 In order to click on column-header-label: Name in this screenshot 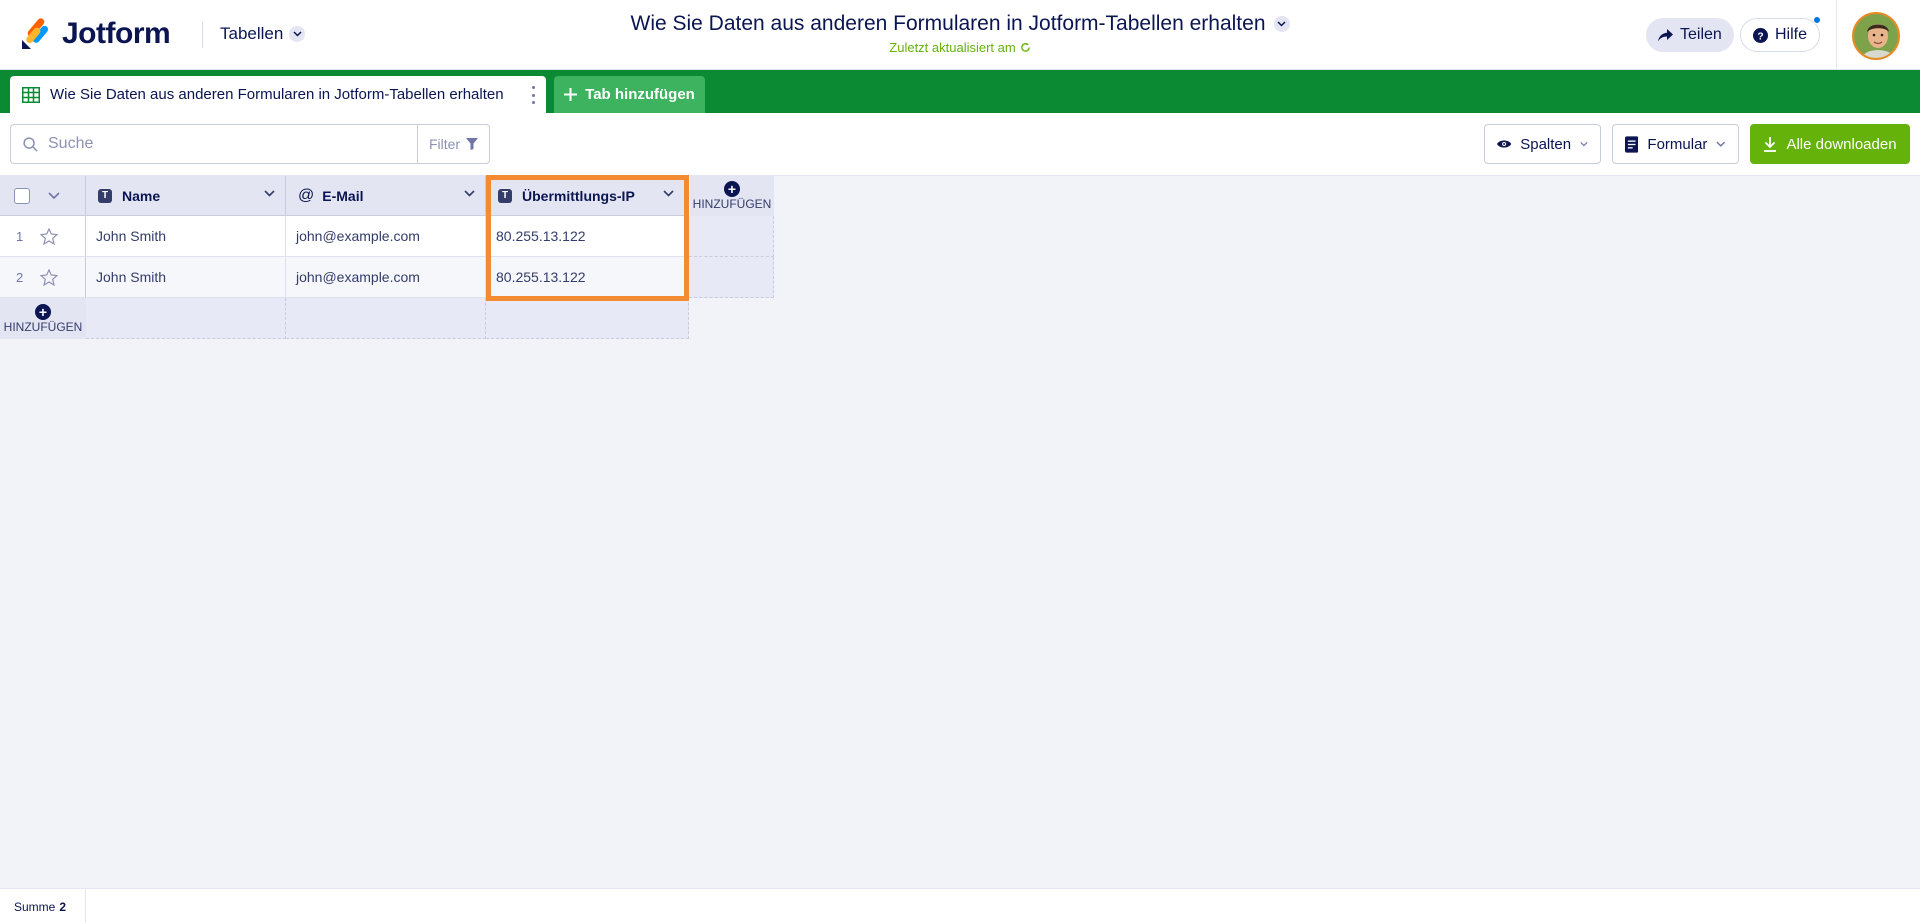, I will do `click(141, 195)`.